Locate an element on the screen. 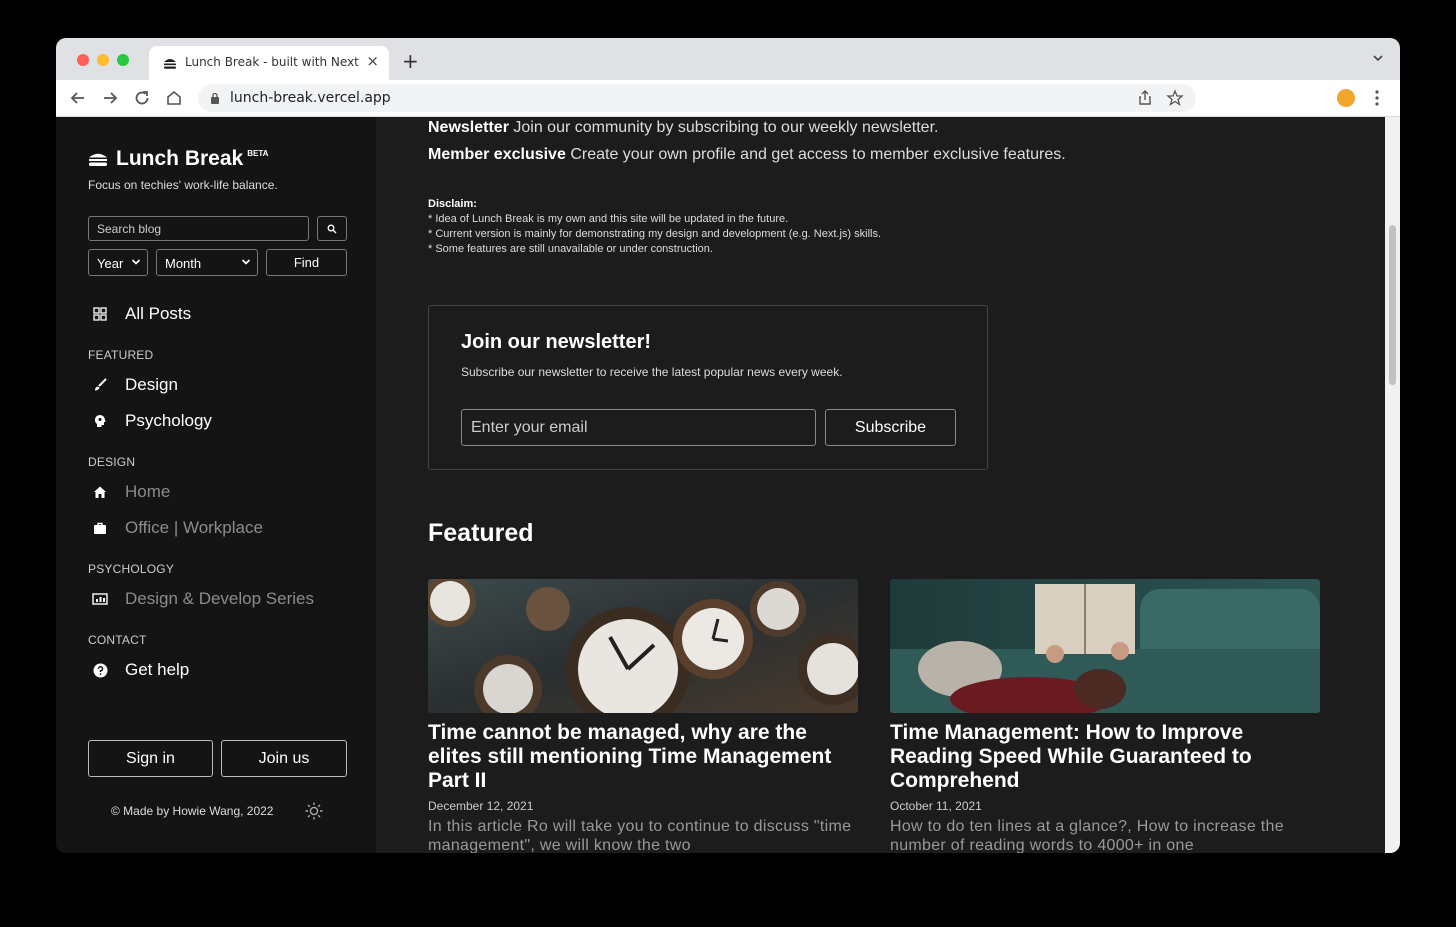 This screenshot has width=1456, height=927. browser-tab: Lunch Break - built with Next × is located at coordinates (269, 63).